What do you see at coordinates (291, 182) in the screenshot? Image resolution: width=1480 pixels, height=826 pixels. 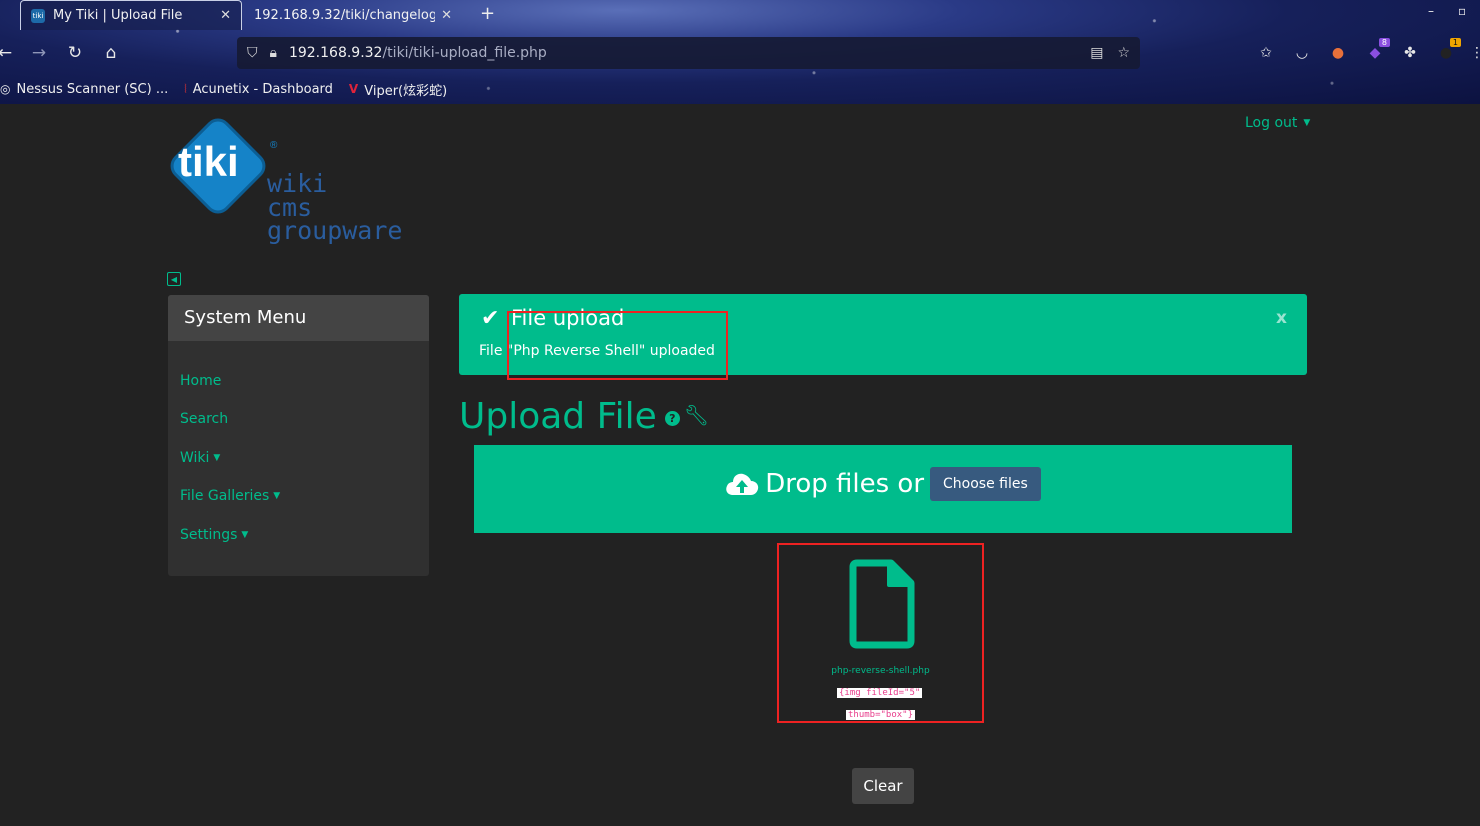 I see `tiki-logo: tiki ® wiki cms groupware` at bounding box center [291, 182].